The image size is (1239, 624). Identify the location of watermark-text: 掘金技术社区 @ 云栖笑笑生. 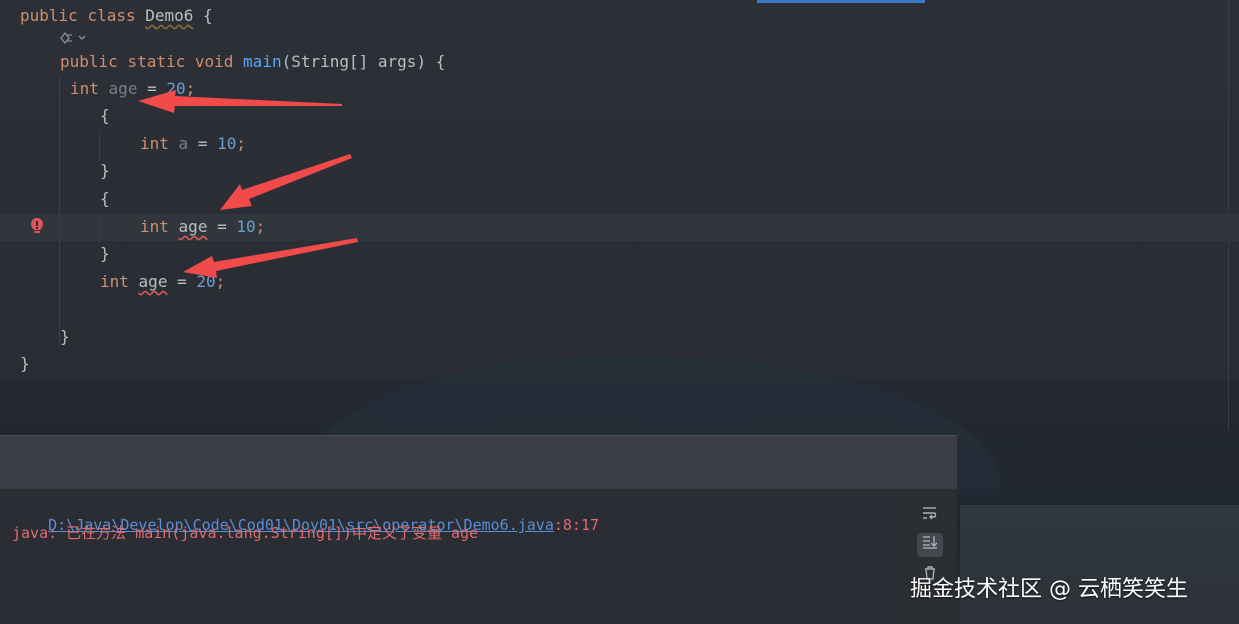
(1049, 589).